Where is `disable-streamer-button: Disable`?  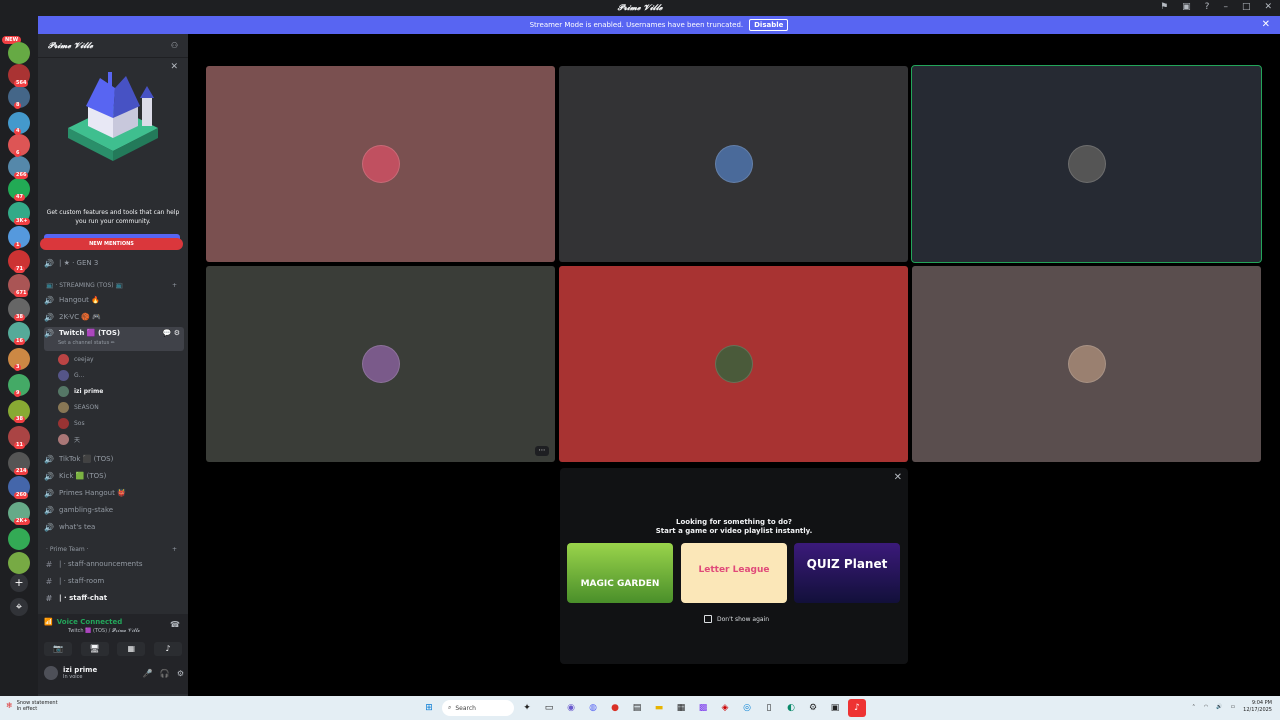 disable-streamer-button: Disable is located at coordinates (769, 25).